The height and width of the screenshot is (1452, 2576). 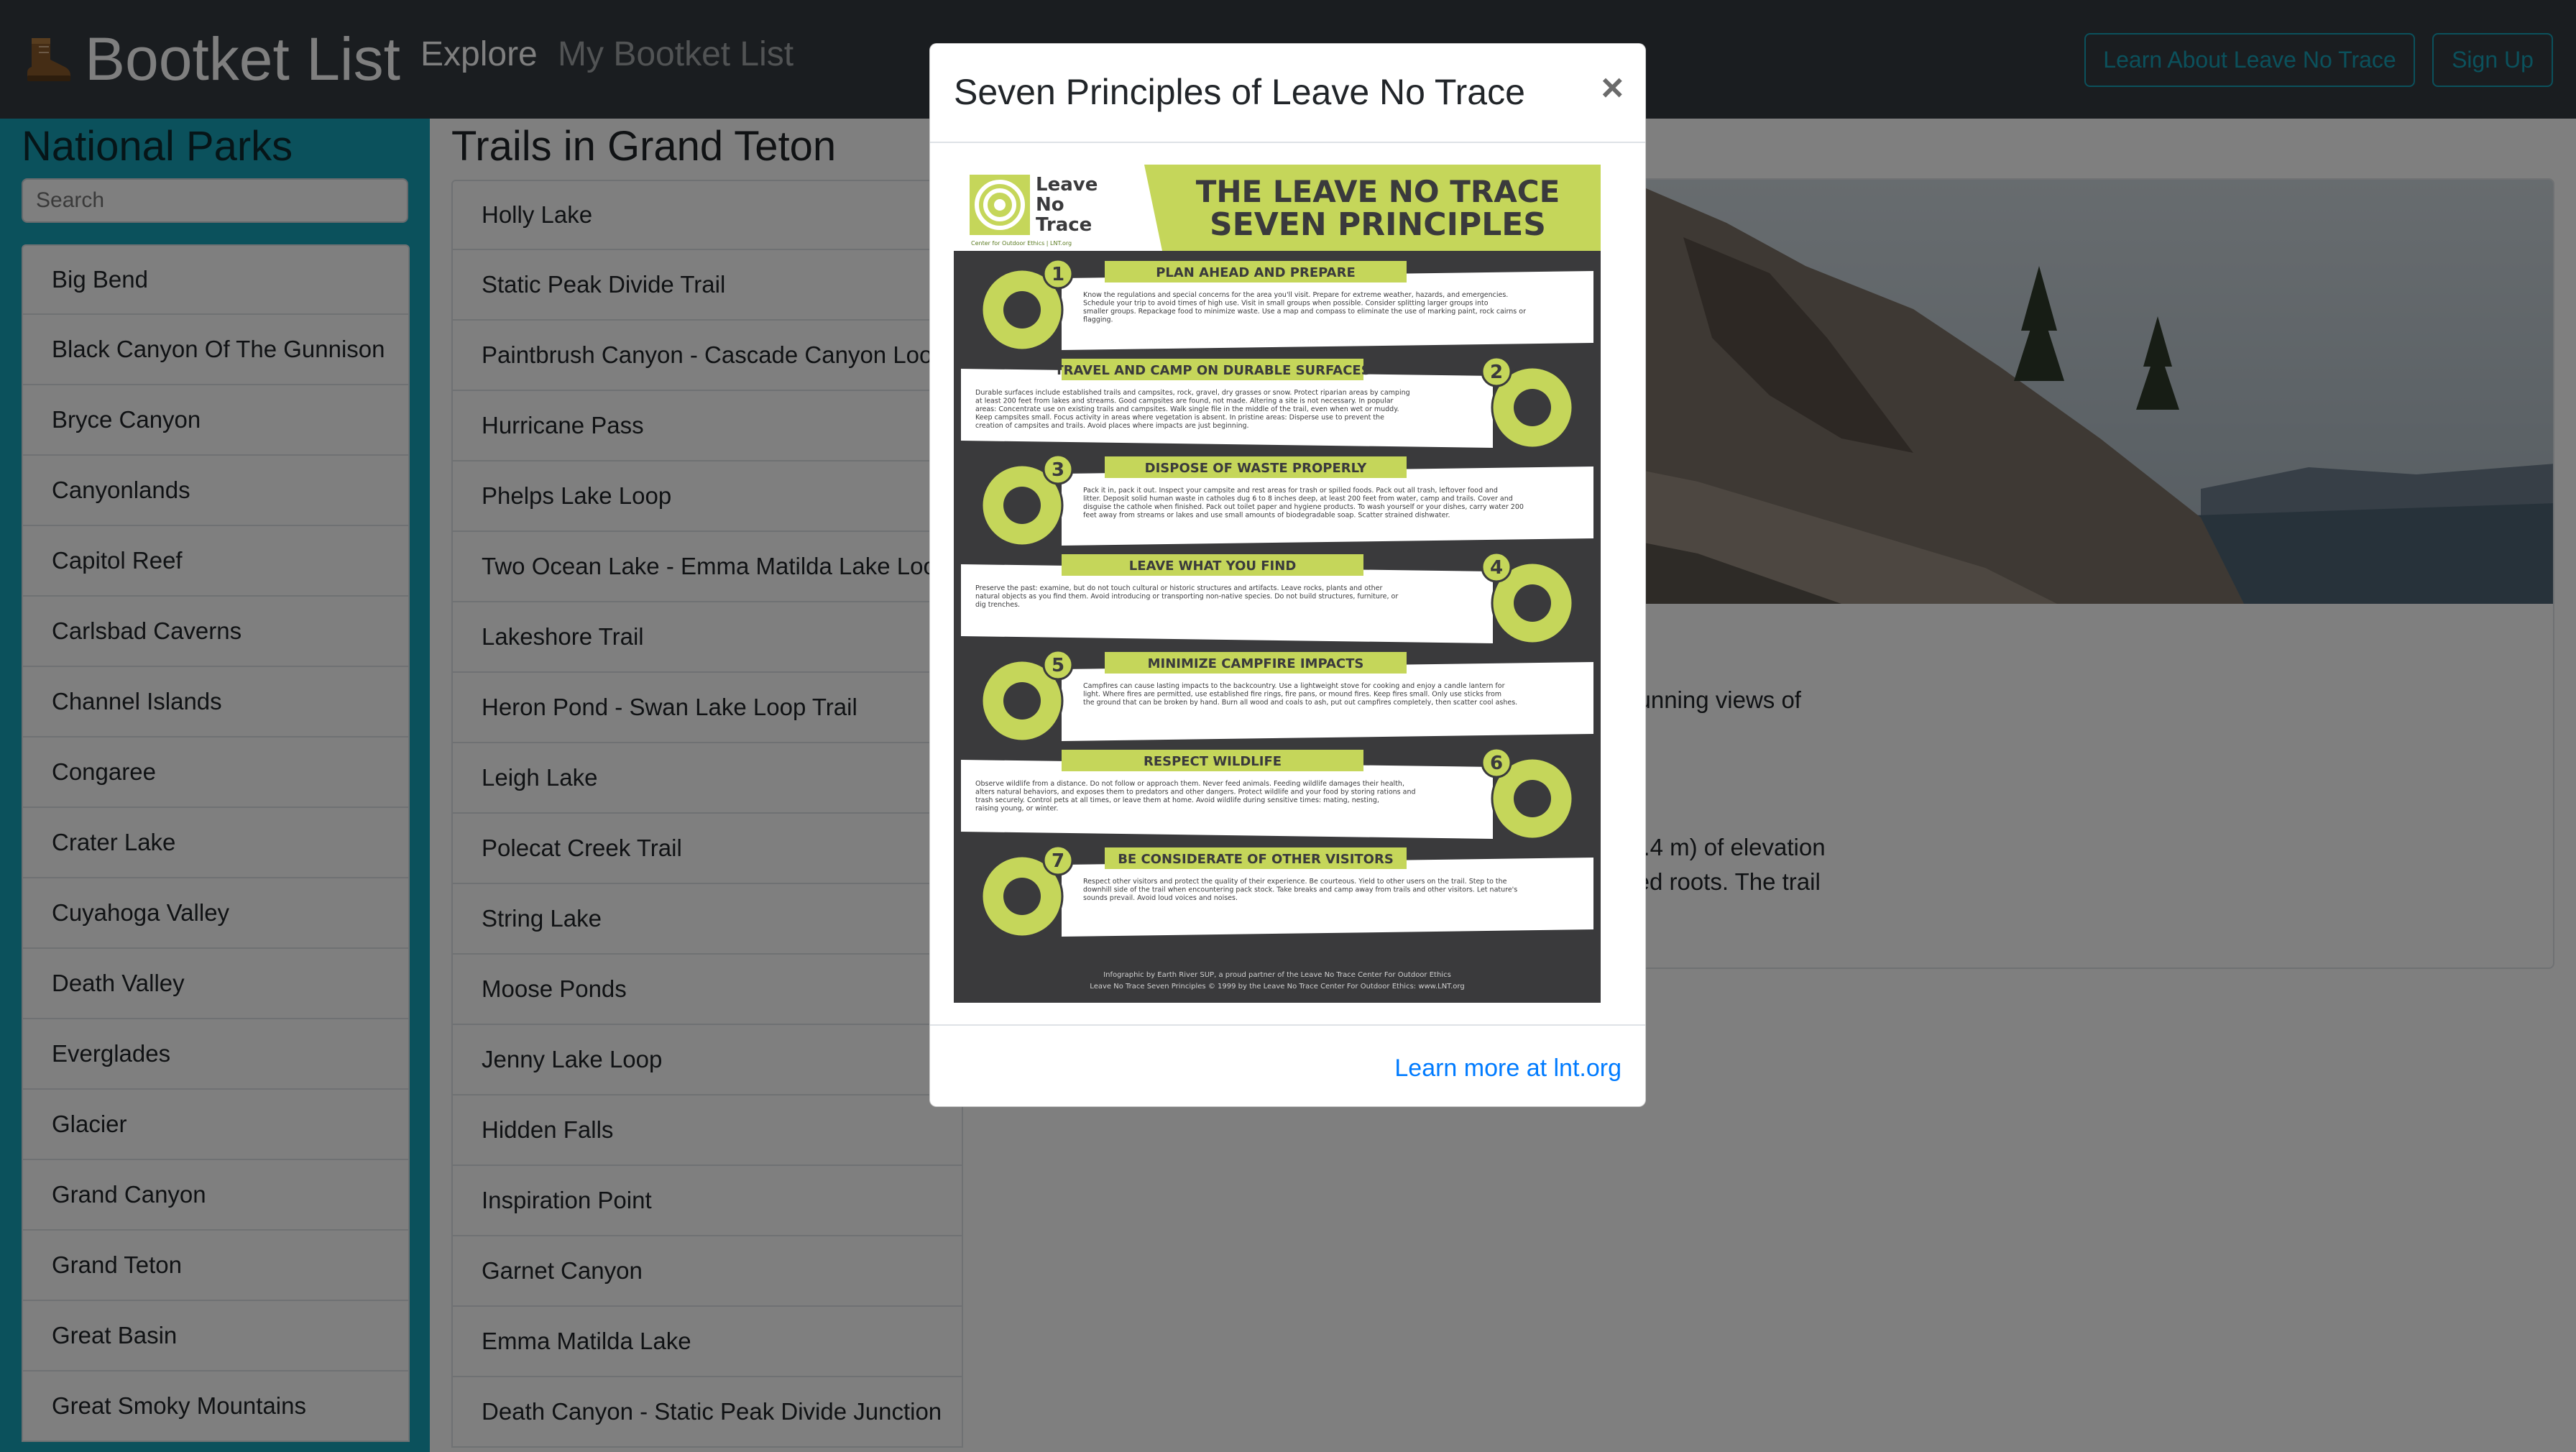 I want to click on principle-title: MINIMIZE CAMPFIRE IMPACTS, so click(x=1256, y=663).